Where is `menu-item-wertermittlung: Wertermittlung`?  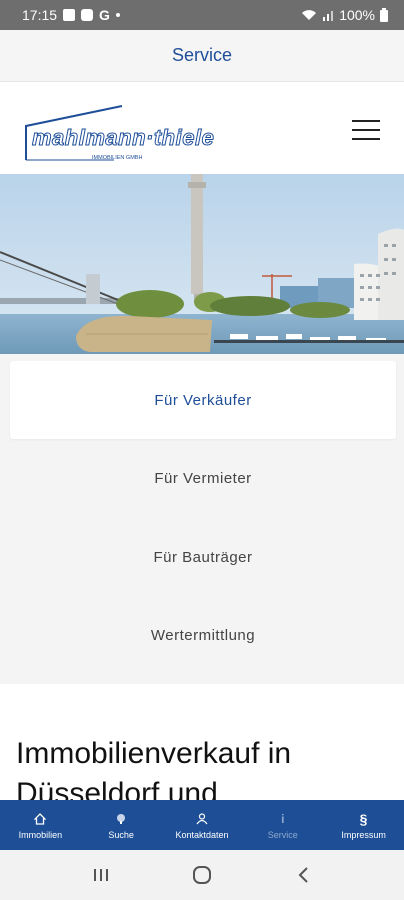 menu-item-wertermittlung: Wertermittlung is located at coordinates (203, 635).